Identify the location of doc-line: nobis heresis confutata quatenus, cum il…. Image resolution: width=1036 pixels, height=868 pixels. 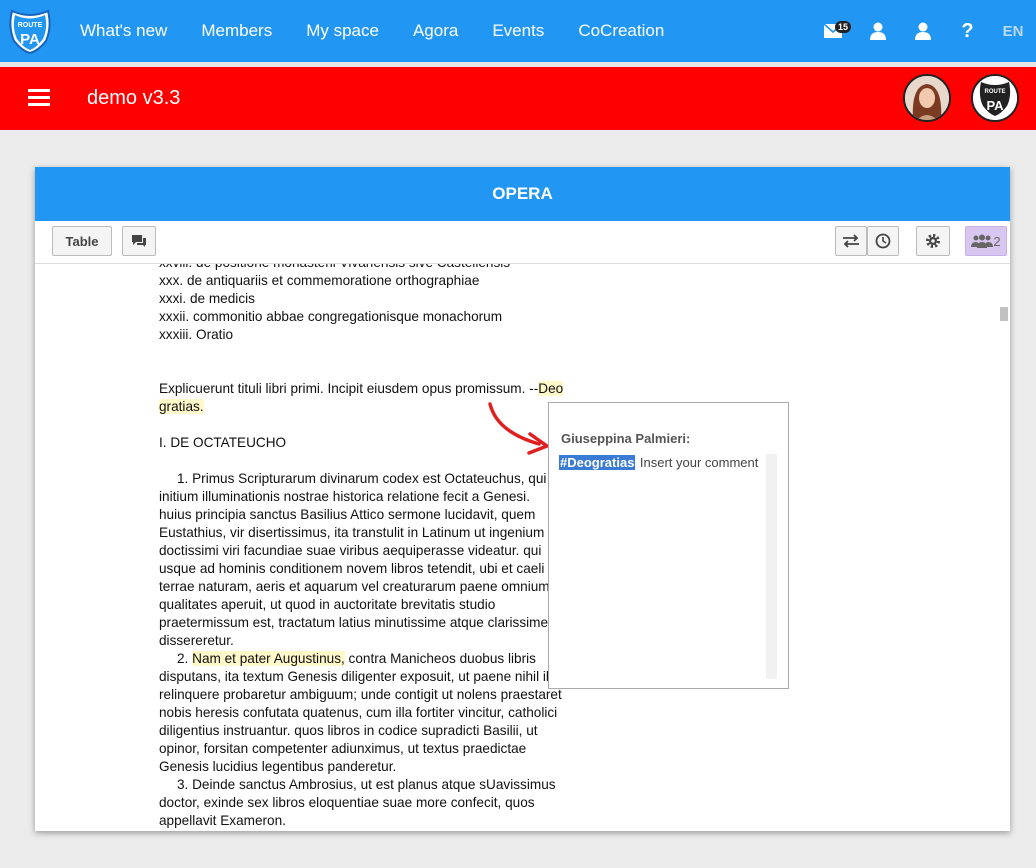
(358, 712).